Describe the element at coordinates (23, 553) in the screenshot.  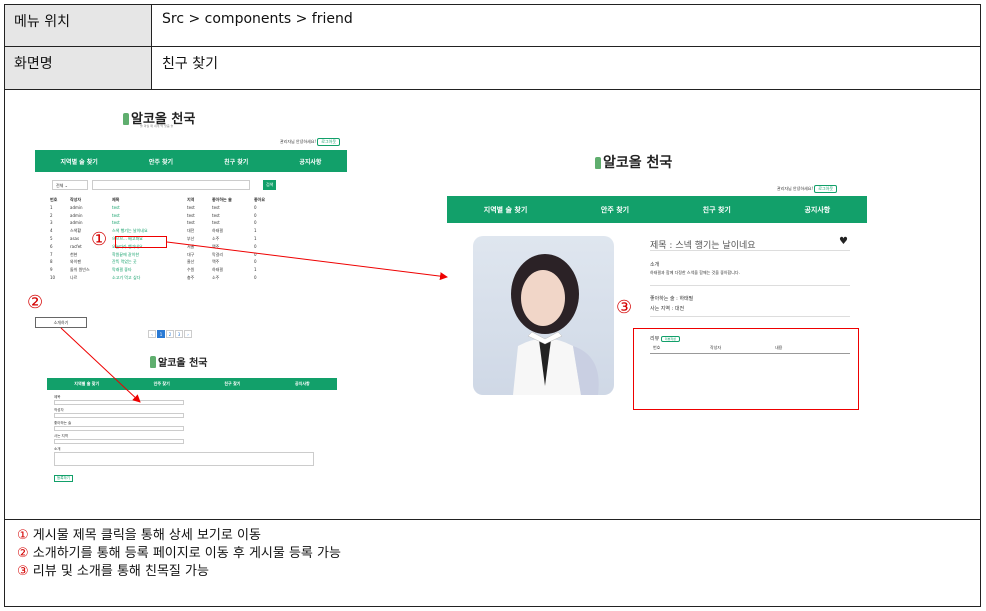
I see `note-2-num: ②` at that location.